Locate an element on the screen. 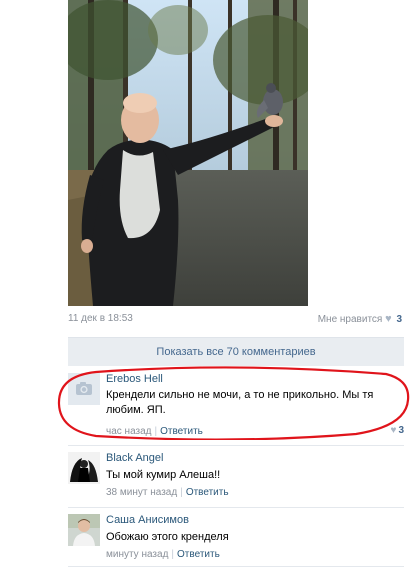  show-all-comments-button: Показать все 70 комментариев is located at coordinates (236, 351).